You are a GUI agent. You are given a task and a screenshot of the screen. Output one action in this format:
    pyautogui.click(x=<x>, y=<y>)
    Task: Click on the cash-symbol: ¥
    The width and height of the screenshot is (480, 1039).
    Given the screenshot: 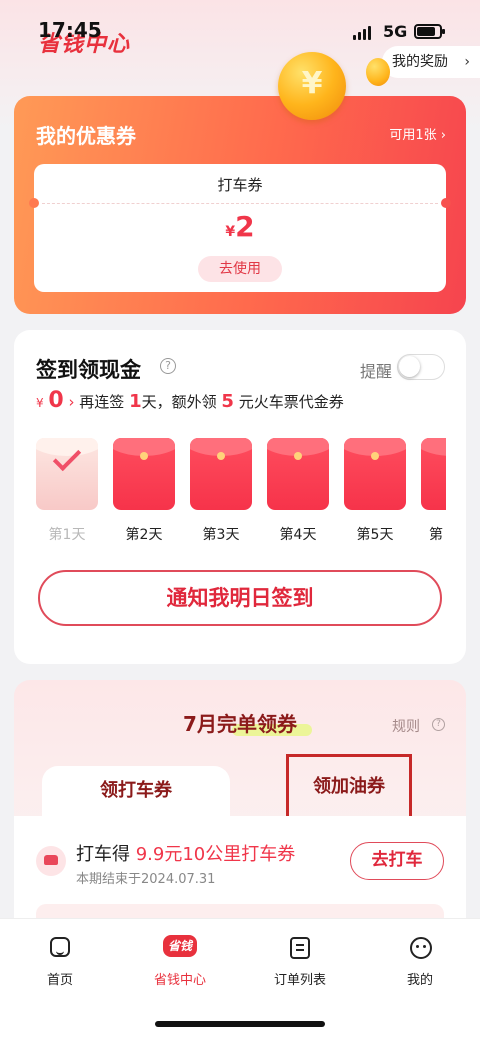 What is the action you would take?
    pyautogui.click(x=40, y=403)
    